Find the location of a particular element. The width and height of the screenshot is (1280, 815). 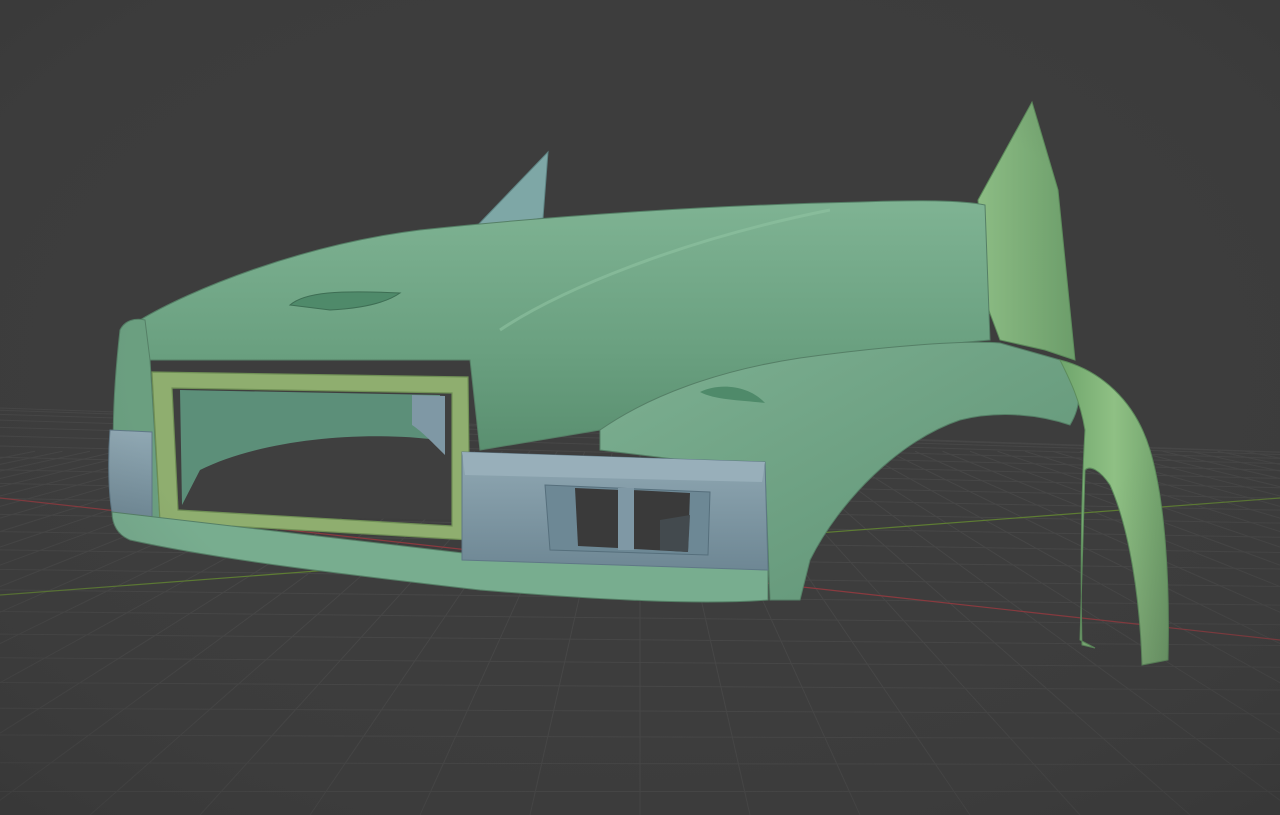

fog-light-recess-shadow is located at coordinates (675, 533).